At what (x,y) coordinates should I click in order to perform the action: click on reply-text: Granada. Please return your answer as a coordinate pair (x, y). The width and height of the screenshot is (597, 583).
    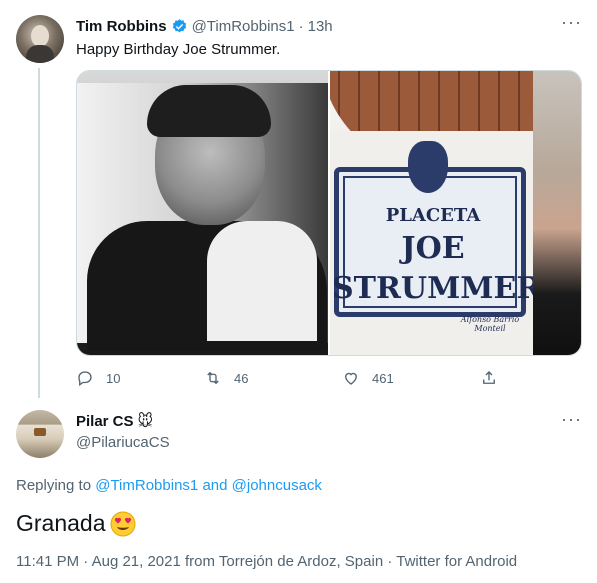
    Looking at the image, I should click on (61, 523).